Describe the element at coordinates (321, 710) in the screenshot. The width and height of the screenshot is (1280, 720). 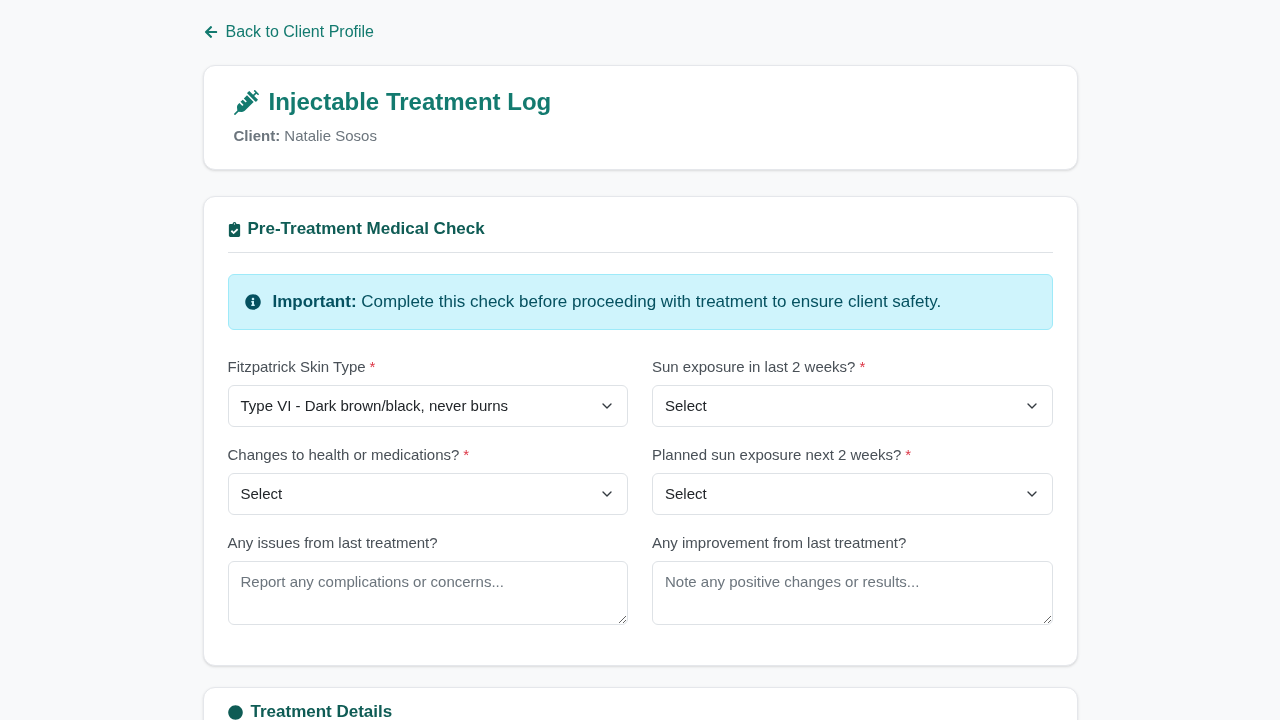
I see `section-title: Treatment Details` at that location.